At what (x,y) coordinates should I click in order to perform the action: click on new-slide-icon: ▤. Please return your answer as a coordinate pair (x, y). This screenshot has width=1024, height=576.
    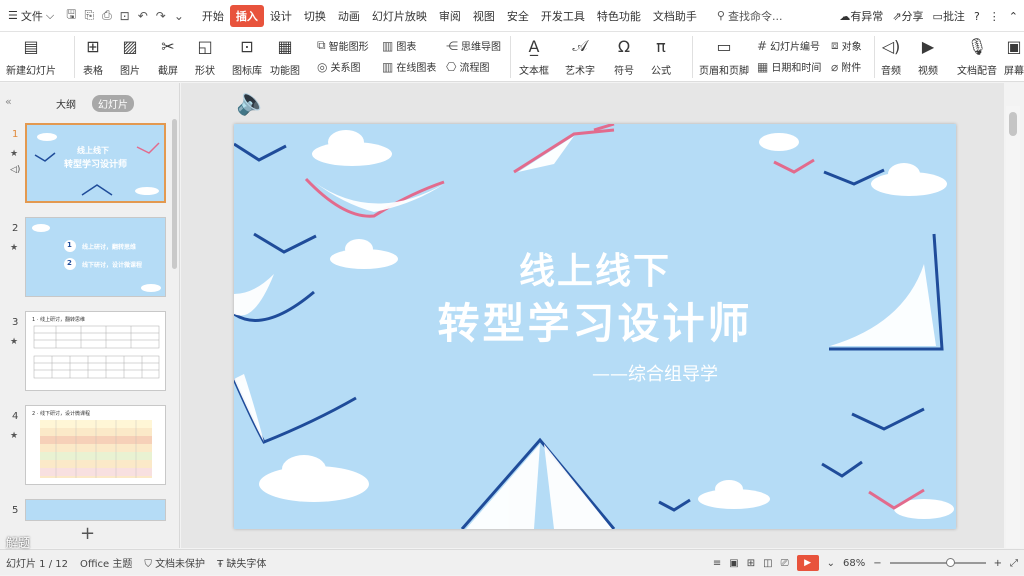
    Looking at the image, I should click on (31, 46).